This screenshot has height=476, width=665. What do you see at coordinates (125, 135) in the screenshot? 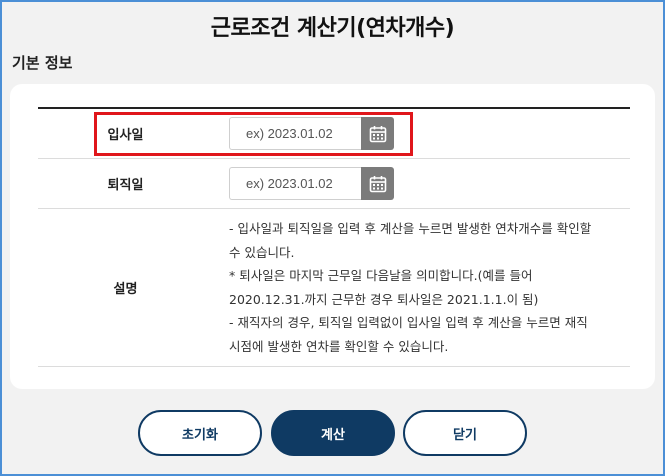
I see `hire-date-label: 입사일` at bounding box center [125, 135].